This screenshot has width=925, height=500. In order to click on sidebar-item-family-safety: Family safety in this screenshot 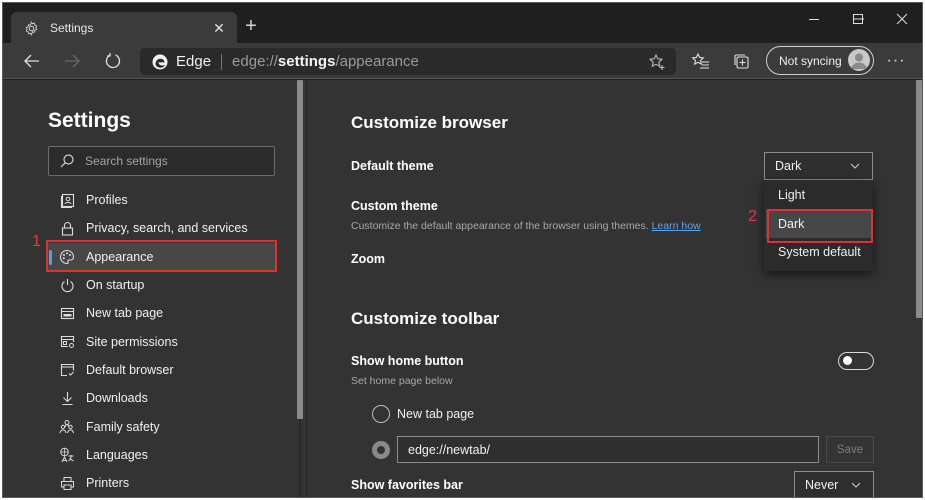, I will do `click(161, 426)`.